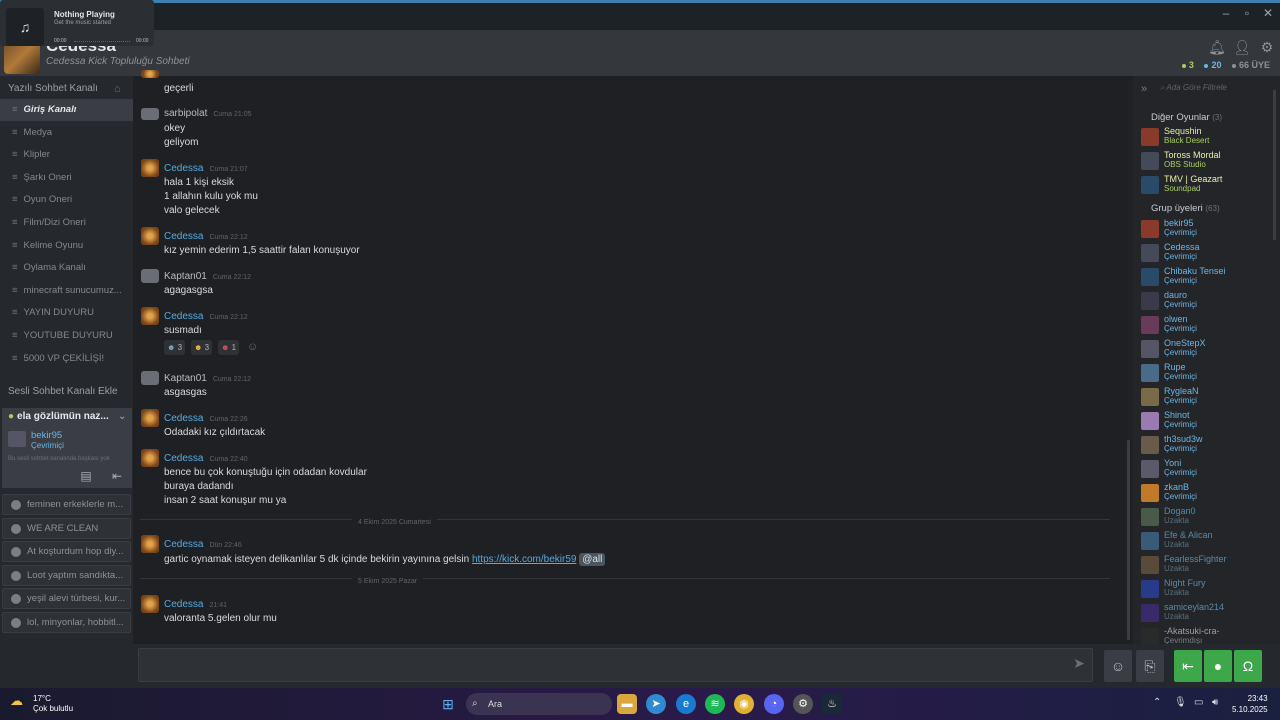 The image size is (1280, 720). Describe the element at coordinates (1118, 666) in the screenshot. I see `emoji-icon: ☺` at that location.